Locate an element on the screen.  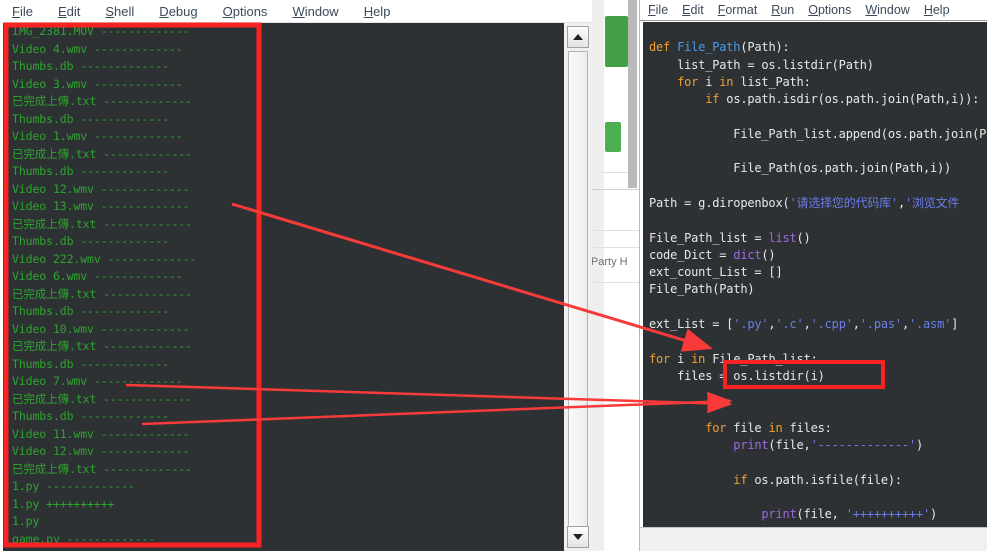
editor-menu-help: Help is located at coordinates (937, 10).